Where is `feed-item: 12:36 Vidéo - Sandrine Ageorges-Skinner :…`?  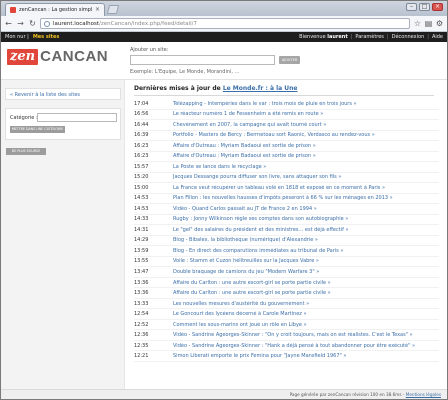 feed-item: 12:36 Vidéo - Sandrine Ageorges-Skinner :… is located at coordinates (286, 335).